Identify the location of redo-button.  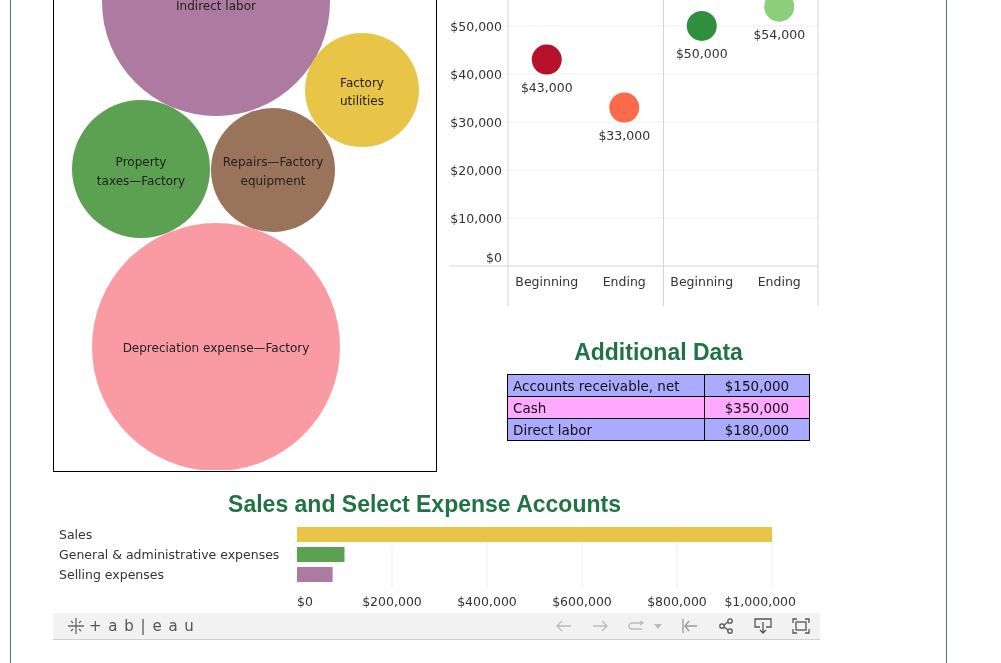
(600, 626).